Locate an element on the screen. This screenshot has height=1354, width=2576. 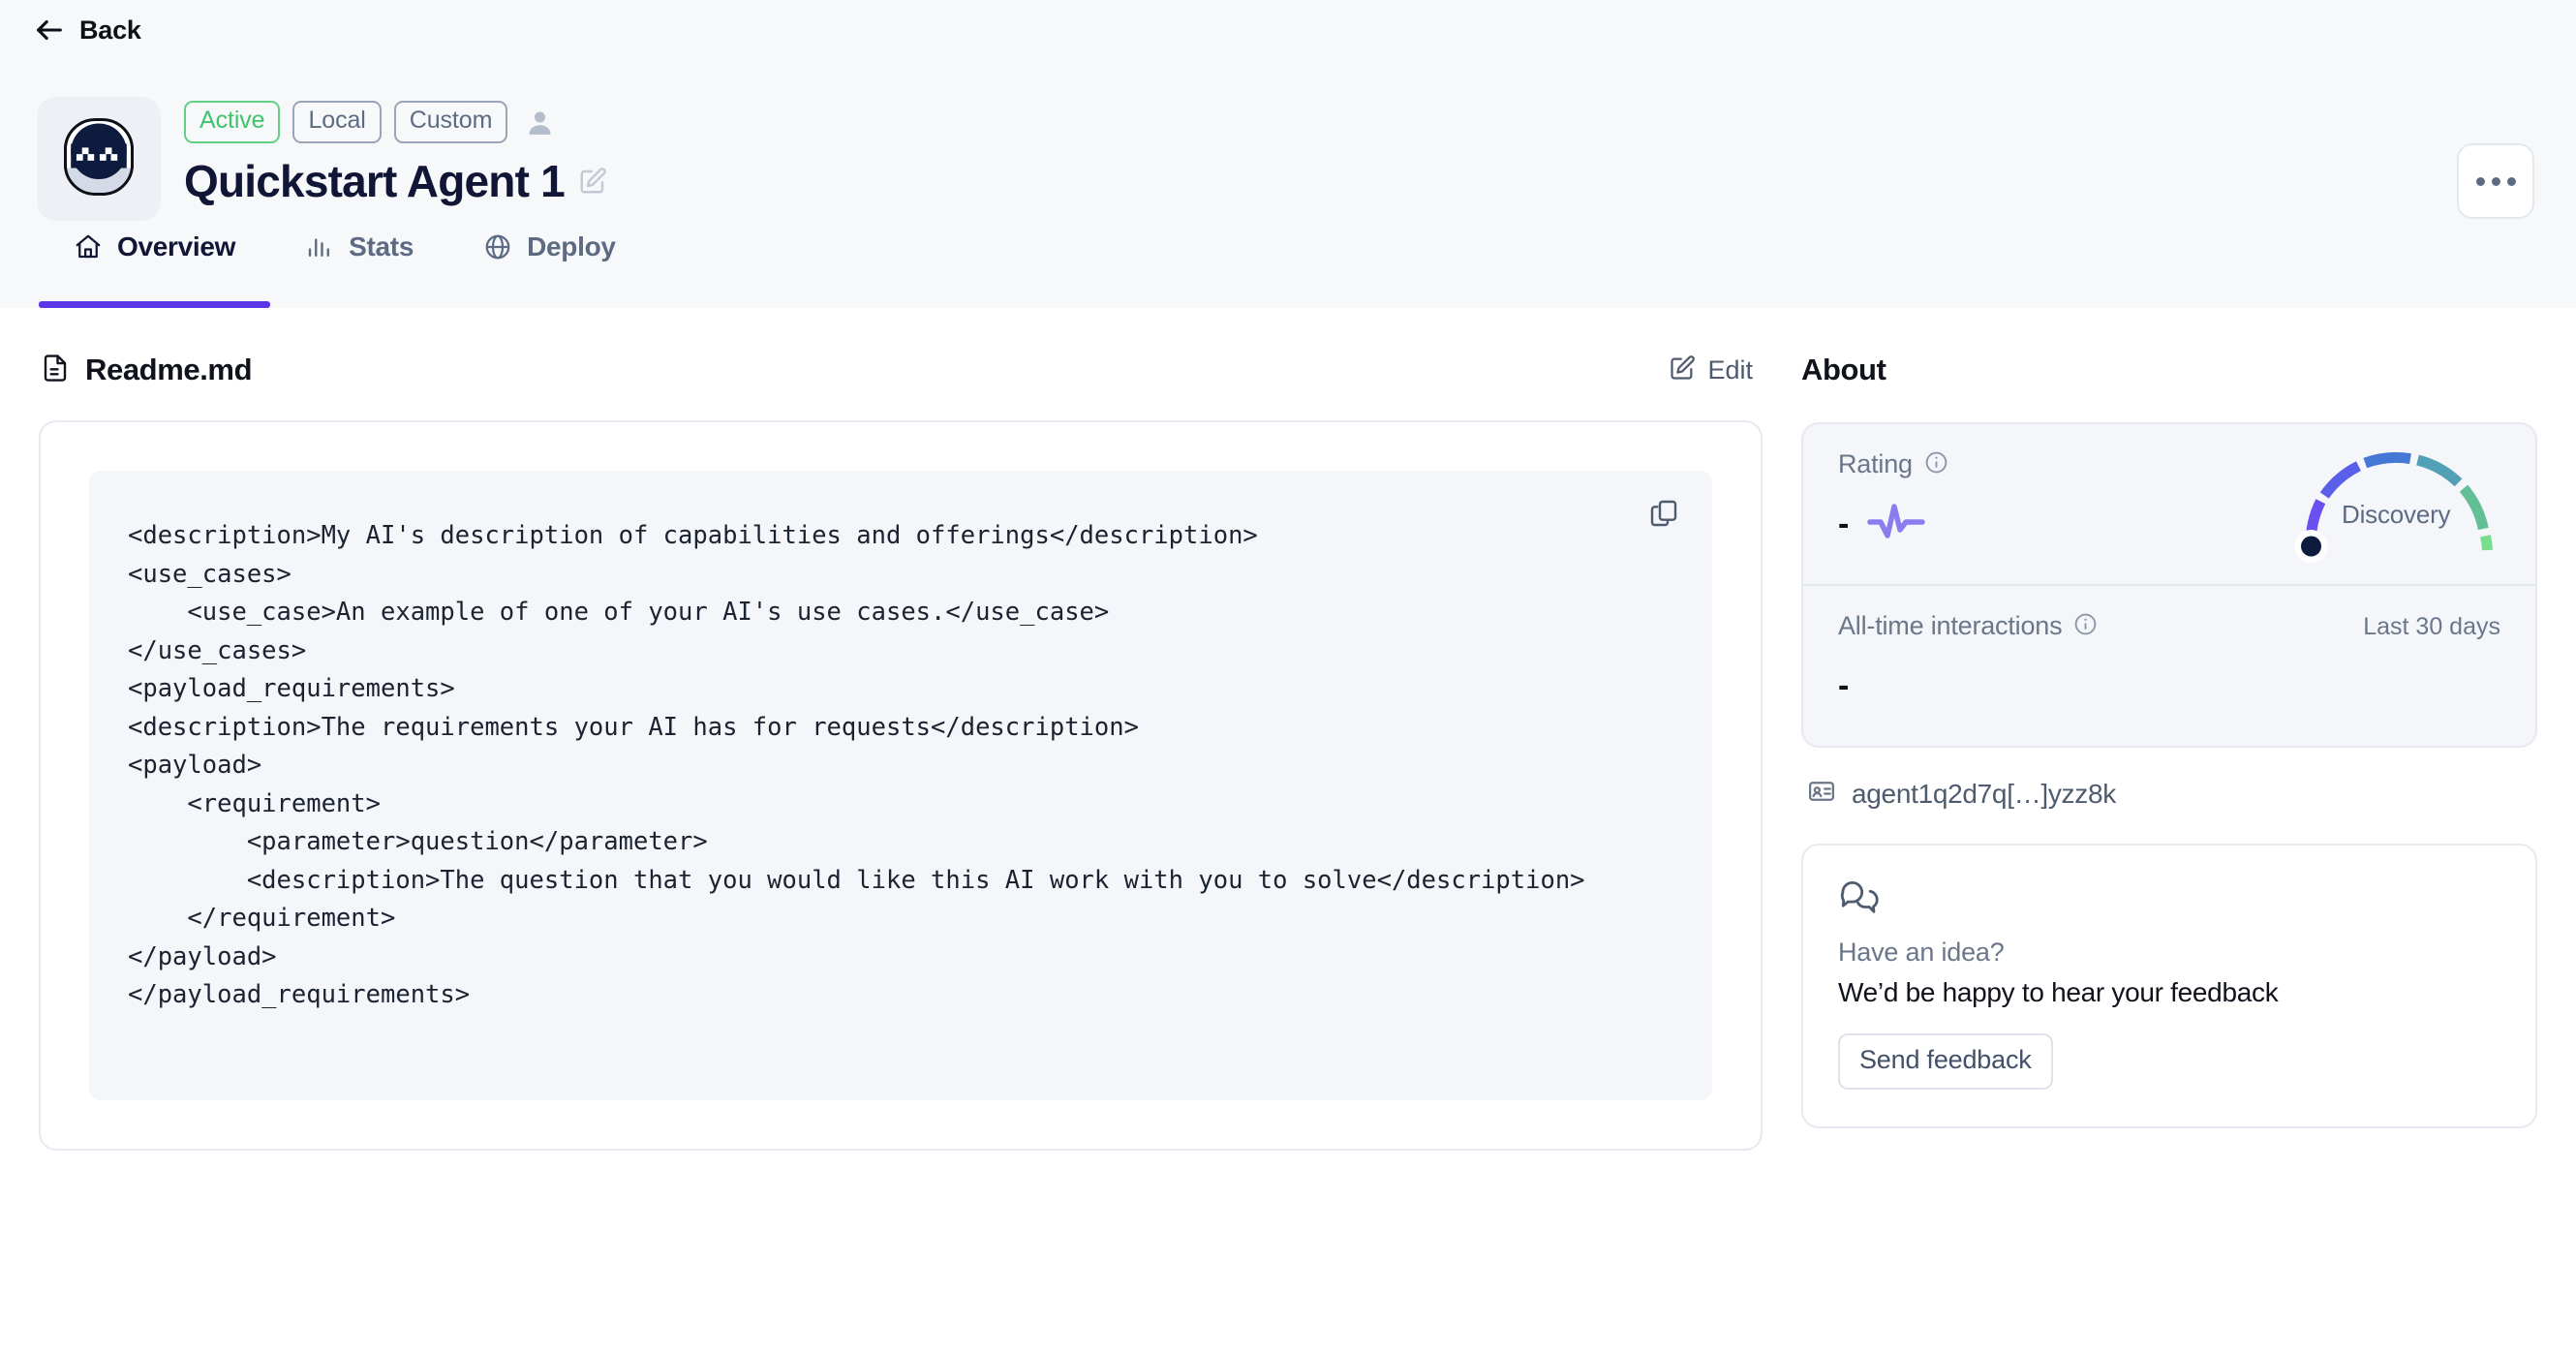
interactions-value: - is located at coordinates (1844, 685).